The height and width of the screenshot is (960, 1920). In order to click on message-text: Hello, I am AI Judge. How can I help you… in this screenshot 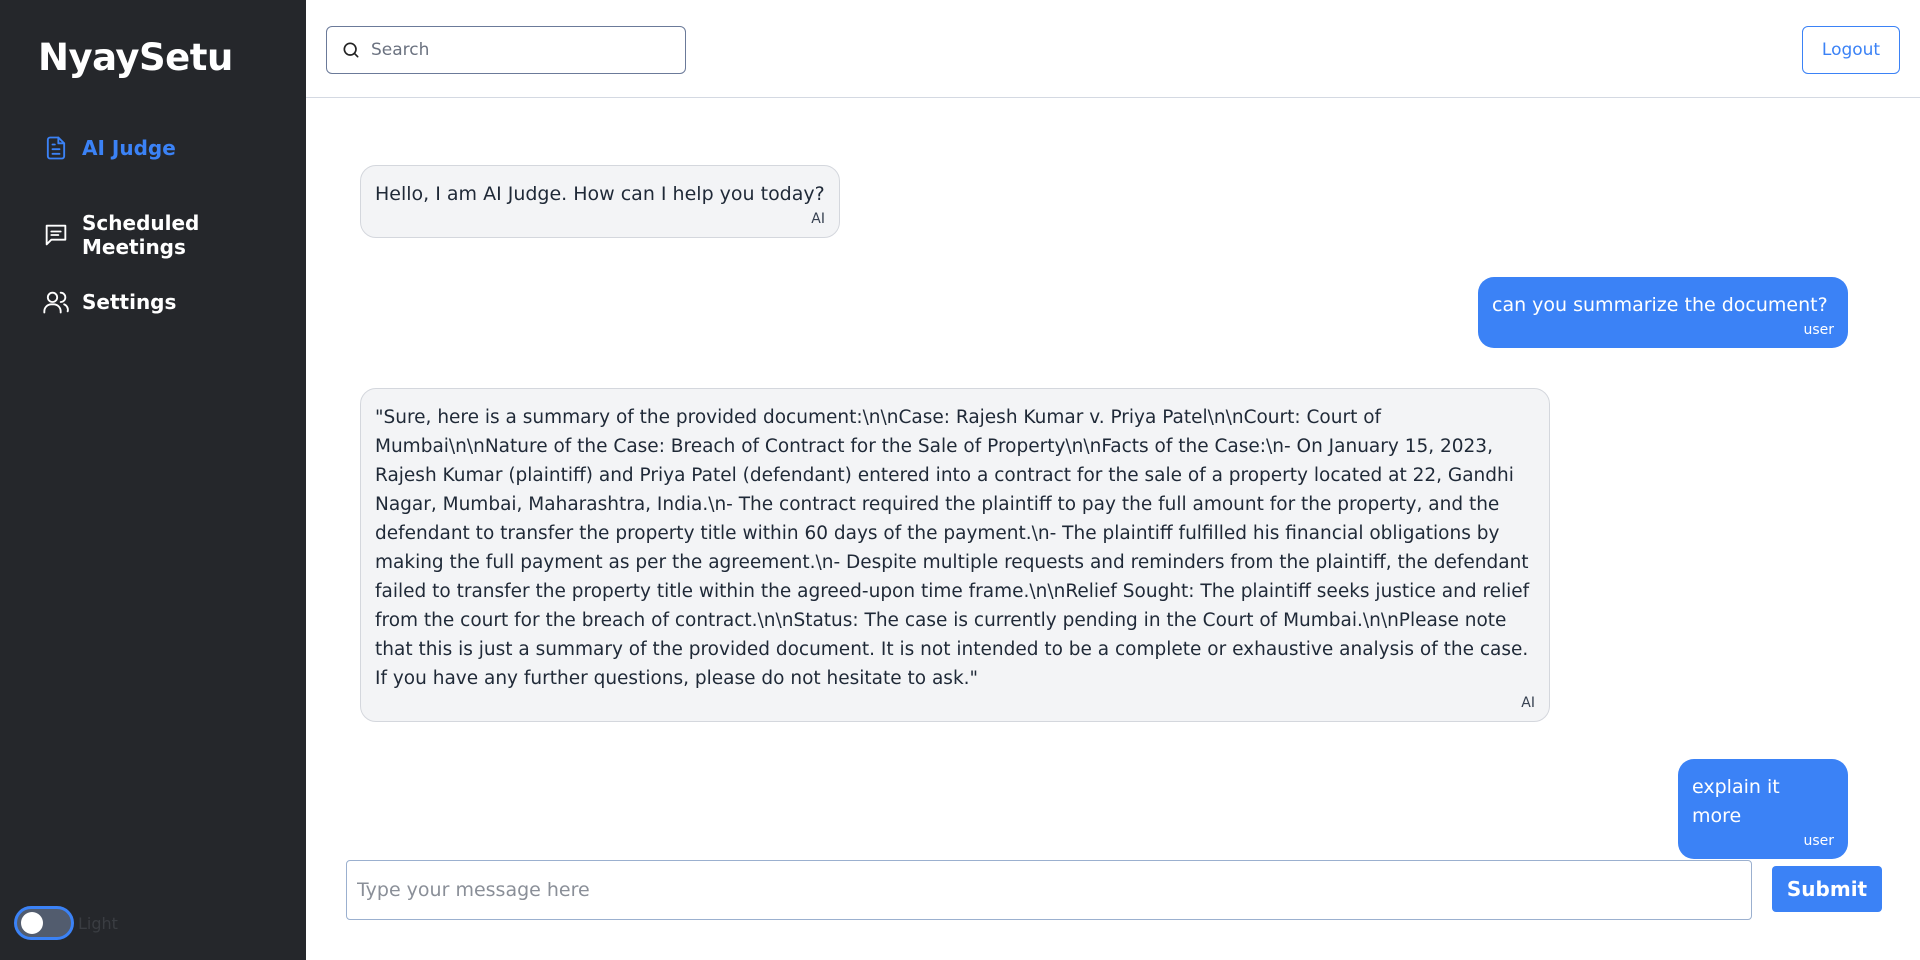, I will do `click(600, 194)`.